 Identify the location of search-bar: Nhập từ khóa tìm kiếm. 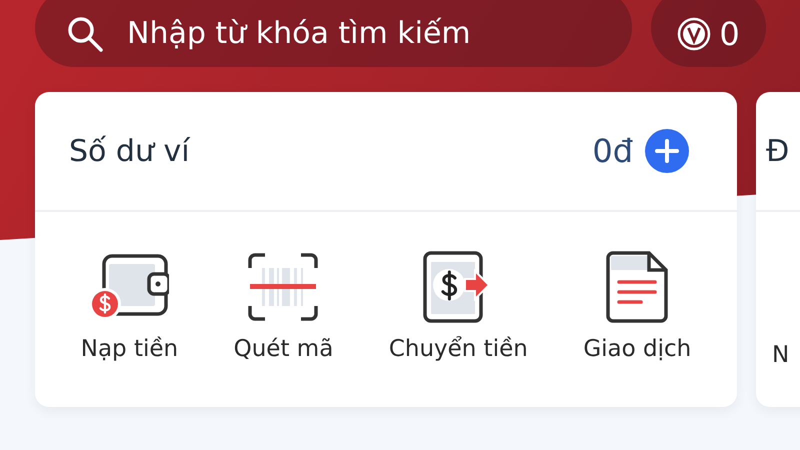
(333, 33).